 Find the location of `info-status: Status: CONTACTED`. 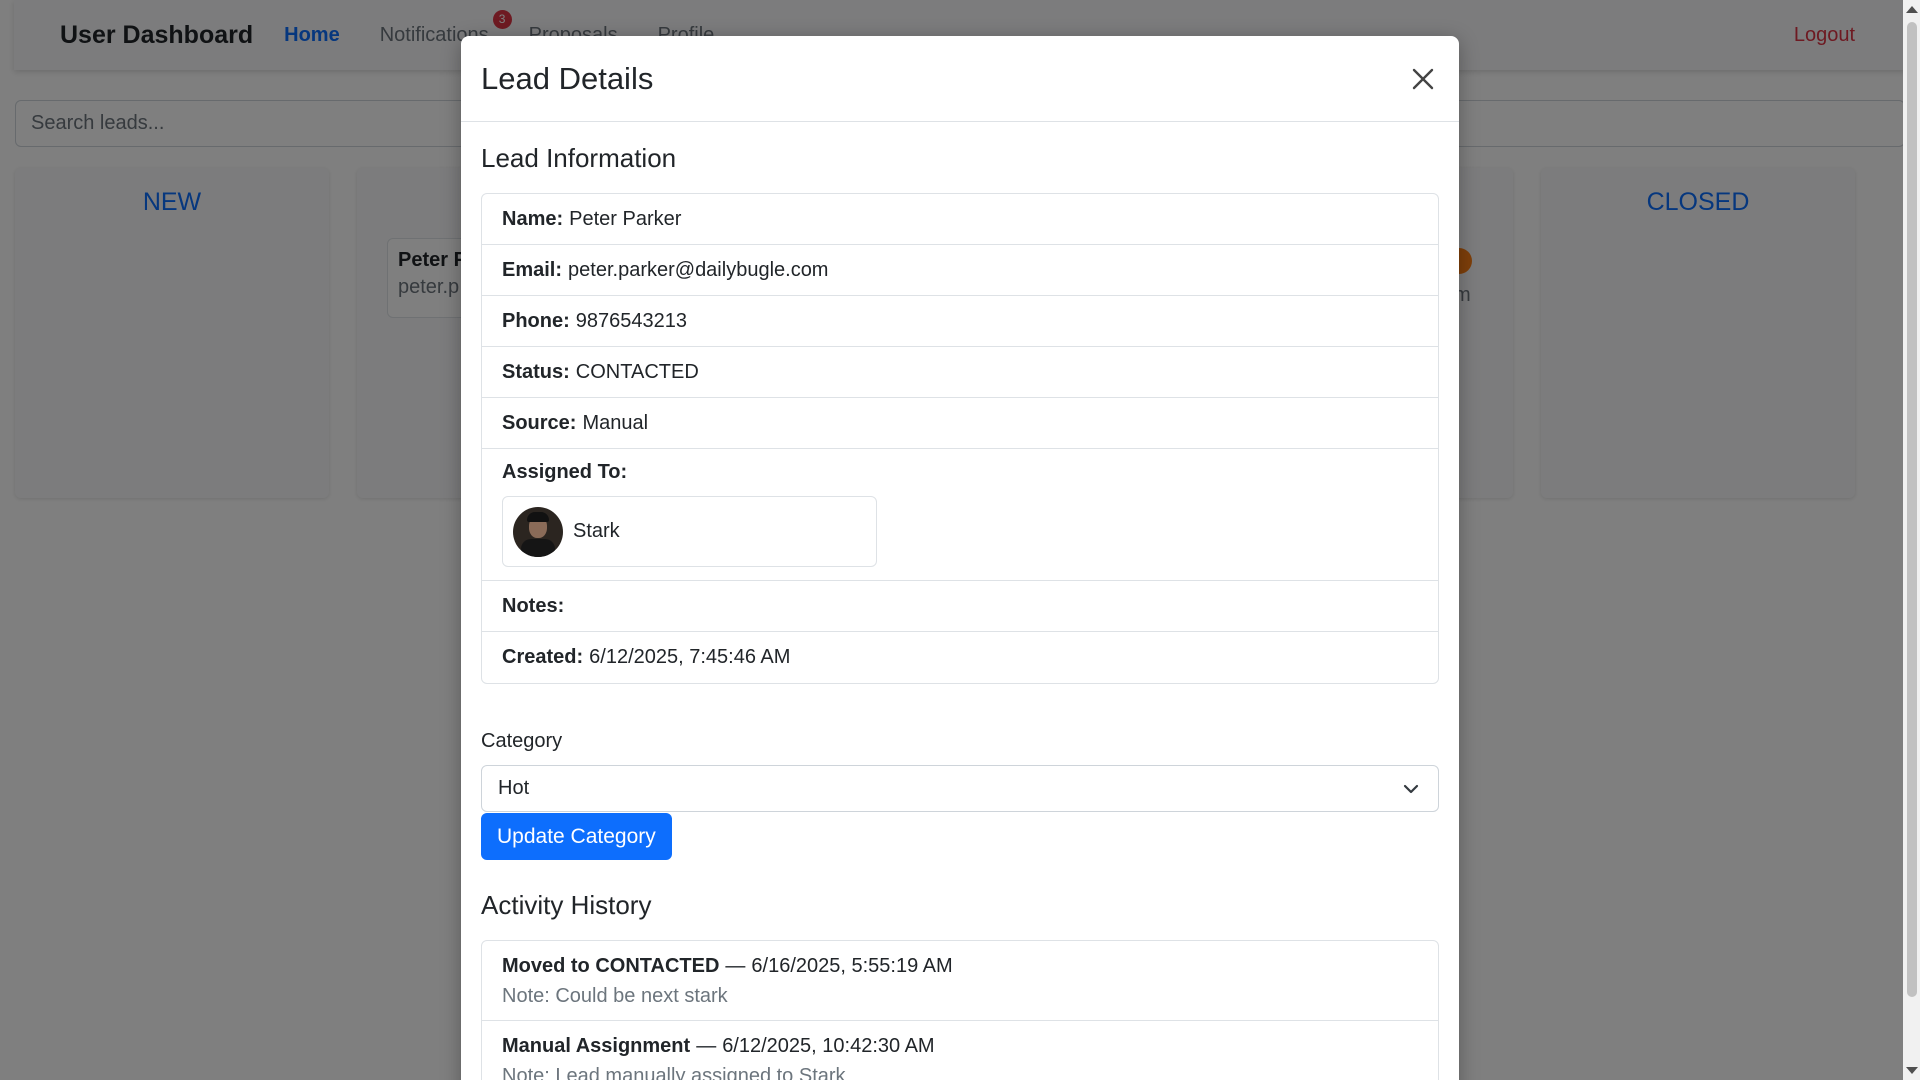

info-status: Status: CONTACTED is located at coordinates (960, 372).